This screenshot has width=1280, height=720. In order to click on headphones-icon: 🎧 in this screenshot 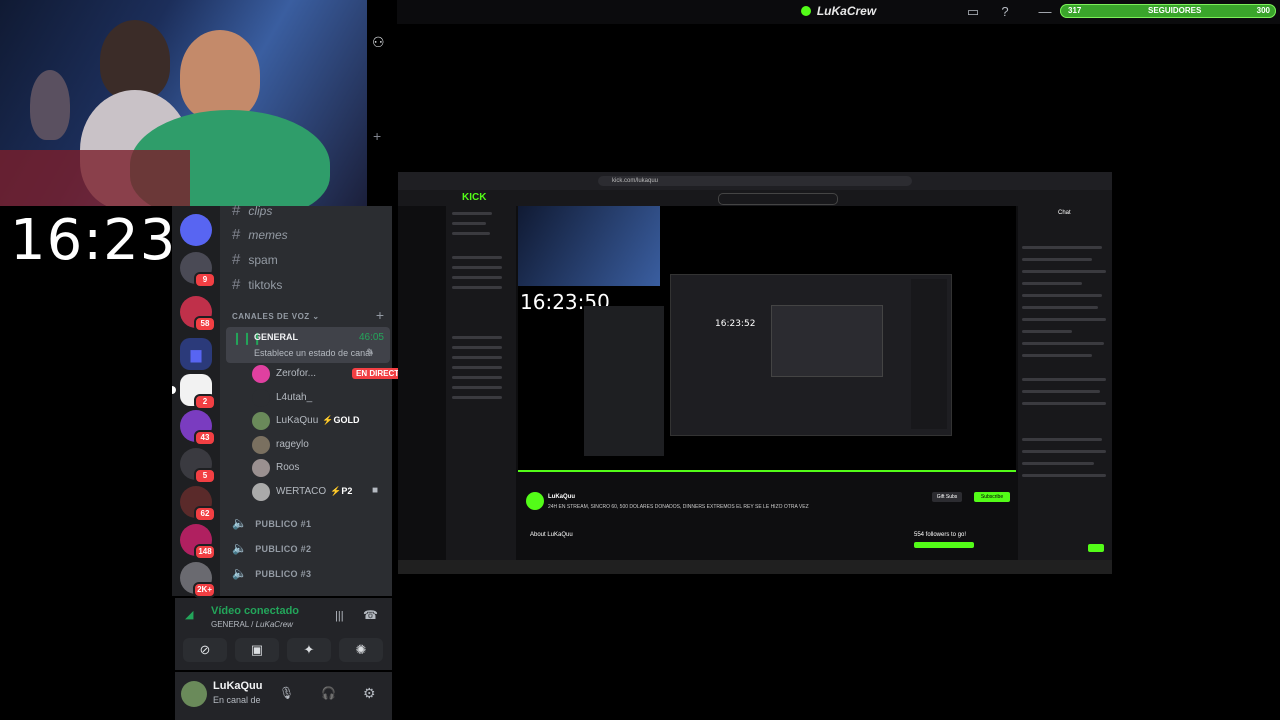, I will do `click(328, 693)`.